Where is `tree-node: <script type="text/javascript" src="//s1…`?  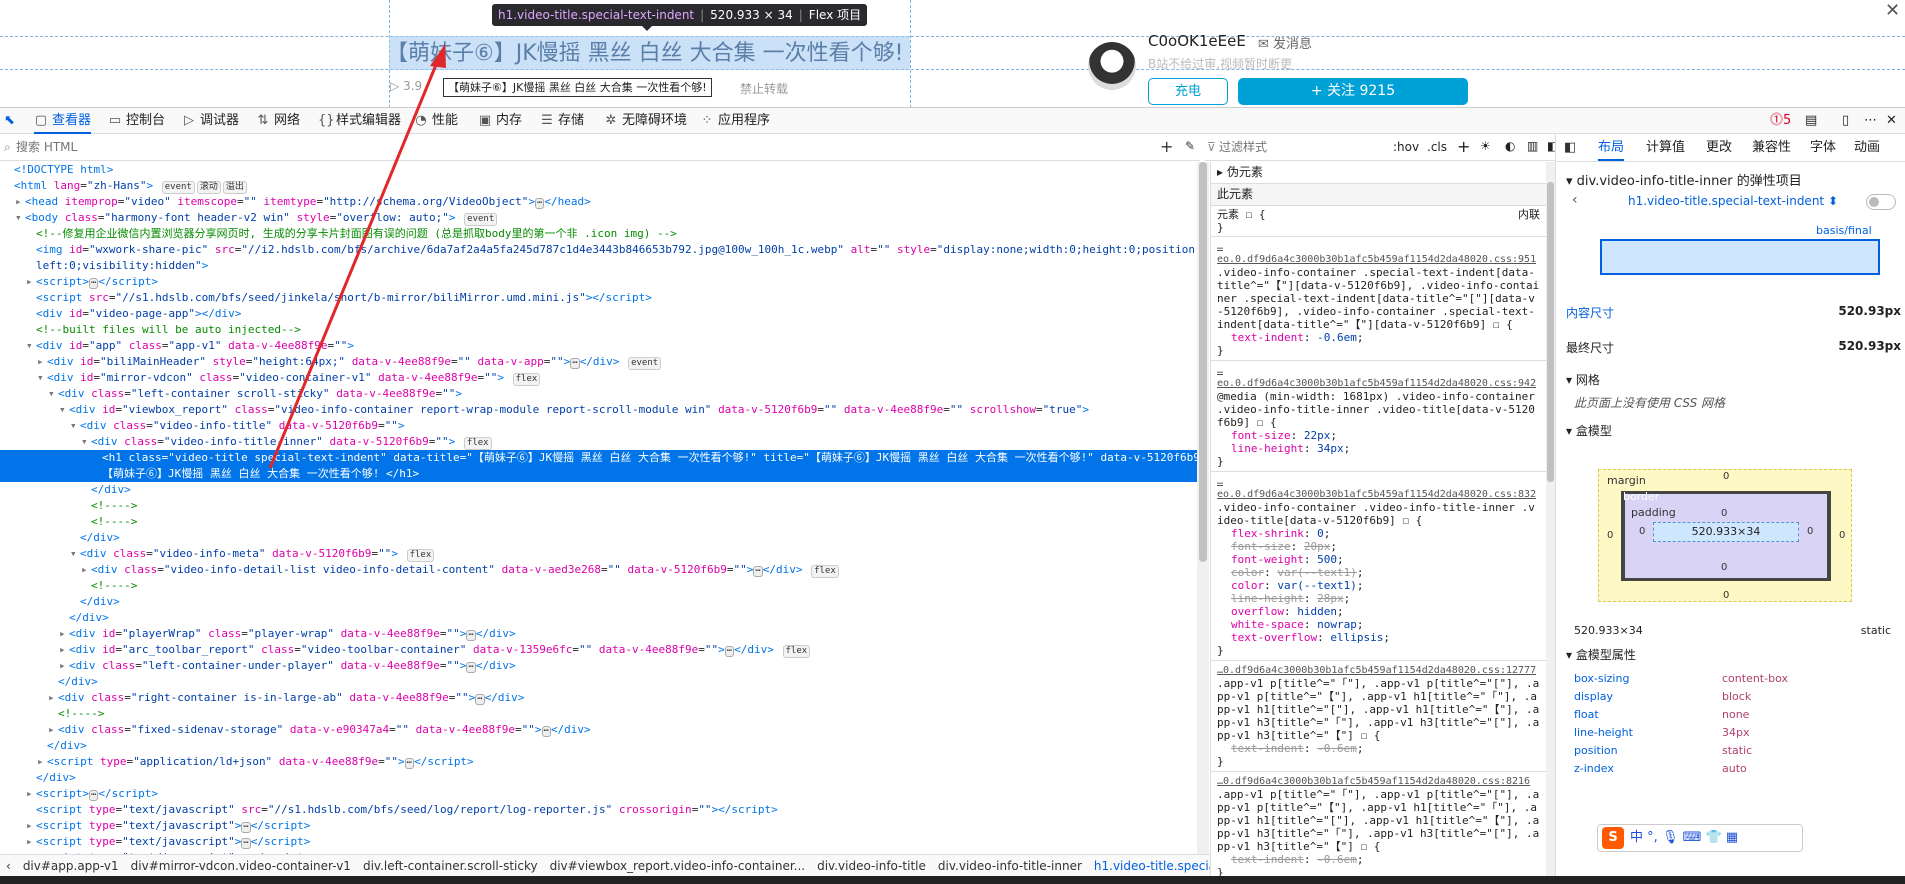 tree-node: <script type="text/javascript" src="//s1… is located at coordinates (598, 810).